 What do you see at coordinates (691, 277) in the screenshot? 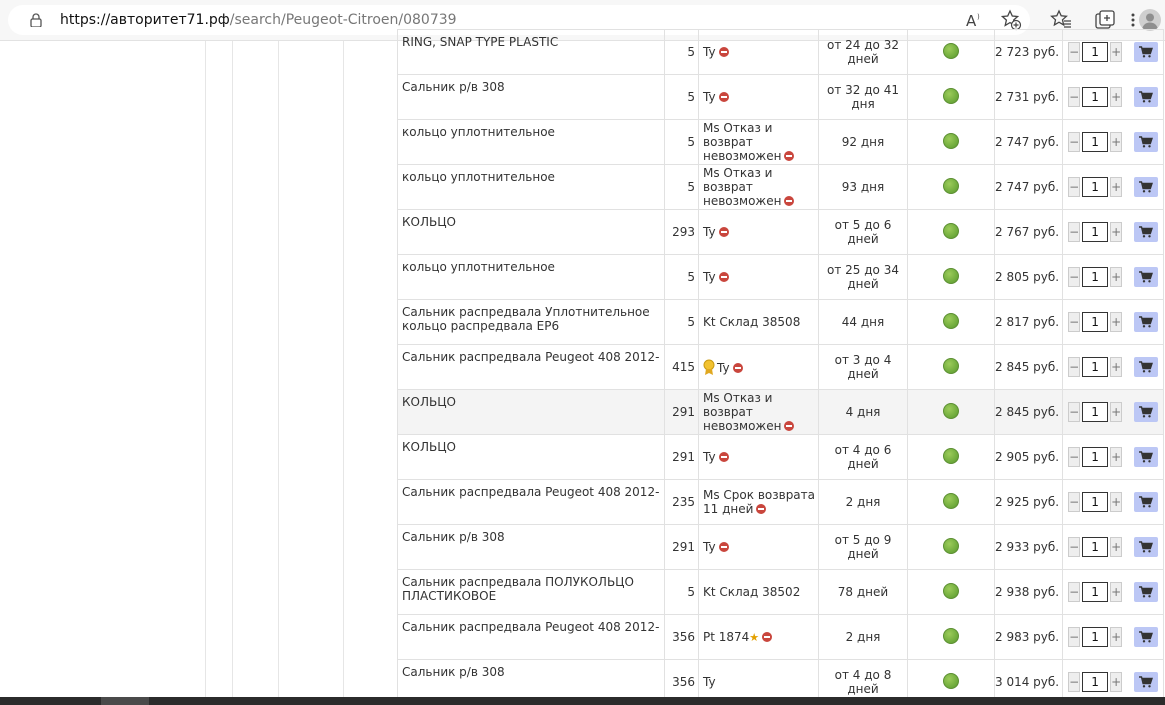
I see `stock-qty: 5` at bounding box center [691, 277].